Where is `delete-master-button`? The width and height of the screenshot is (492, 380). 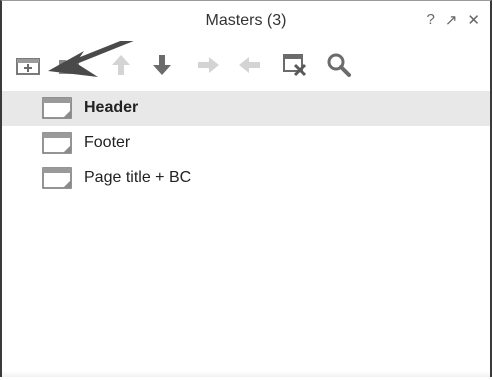 delete-master-button is located at coordinates (295, 65).